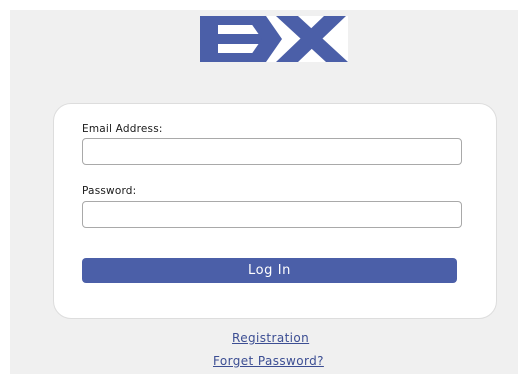 This screenshot has width=518, height=374. What do you see at coordinates (109, 191) in the screenshot?
I see `password-label: Password:` at bounding box center [109, 191].